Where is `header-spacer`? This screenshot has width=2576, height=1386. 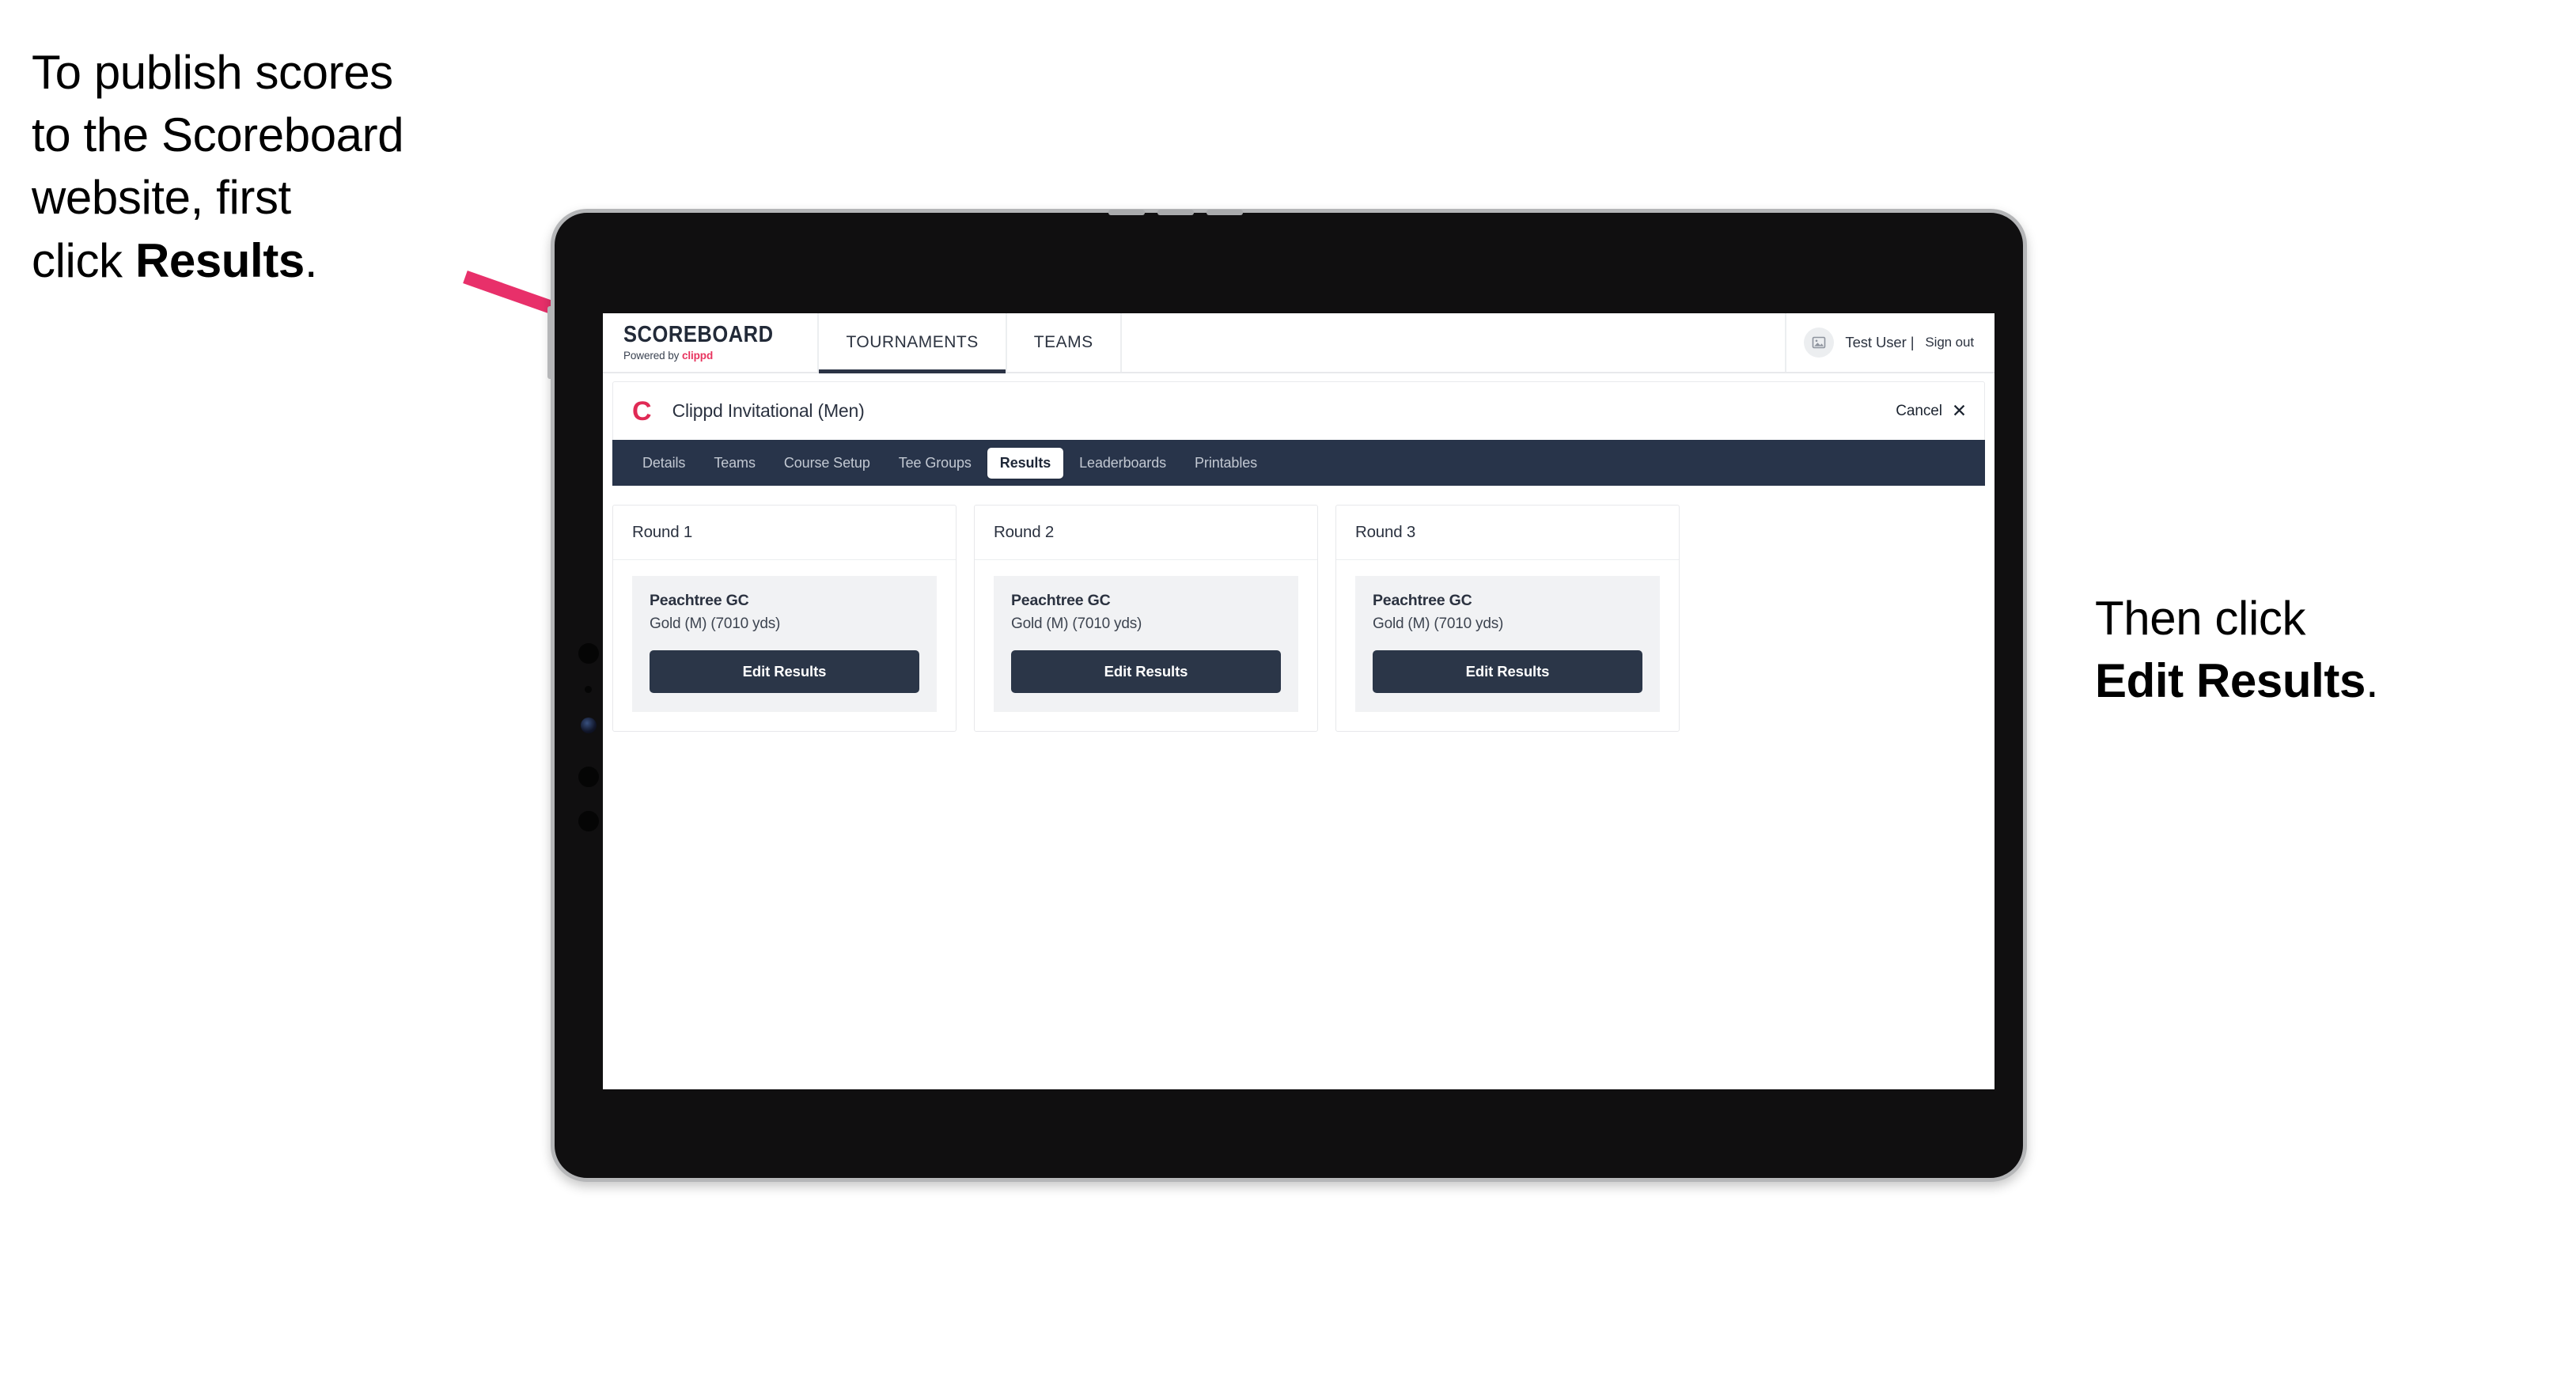 header-spacer is located at coordinates (1454, 342).